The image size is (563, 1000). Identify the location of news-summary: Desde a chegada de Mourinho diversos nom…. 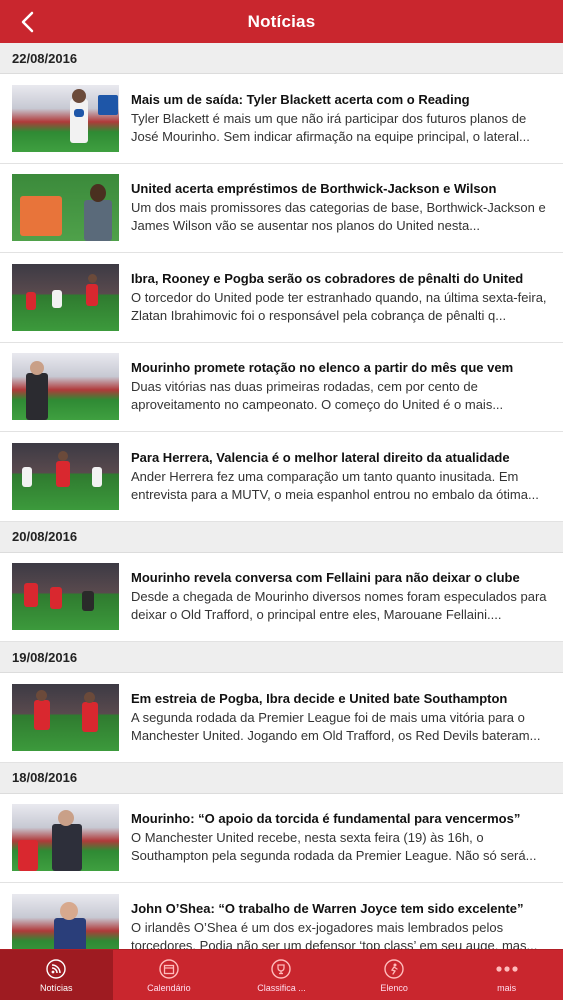
(339, 606).